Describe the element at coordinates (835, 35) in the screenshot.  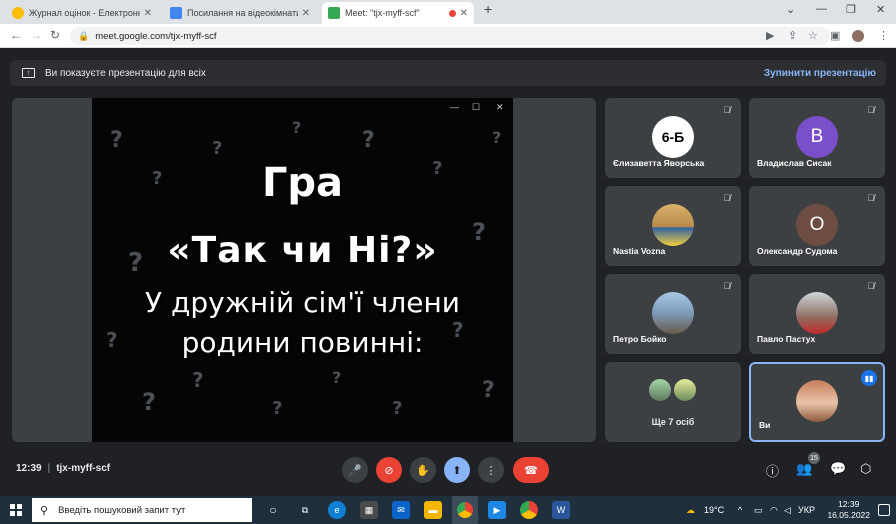
I see `extensions-icon: ▣` at that location.